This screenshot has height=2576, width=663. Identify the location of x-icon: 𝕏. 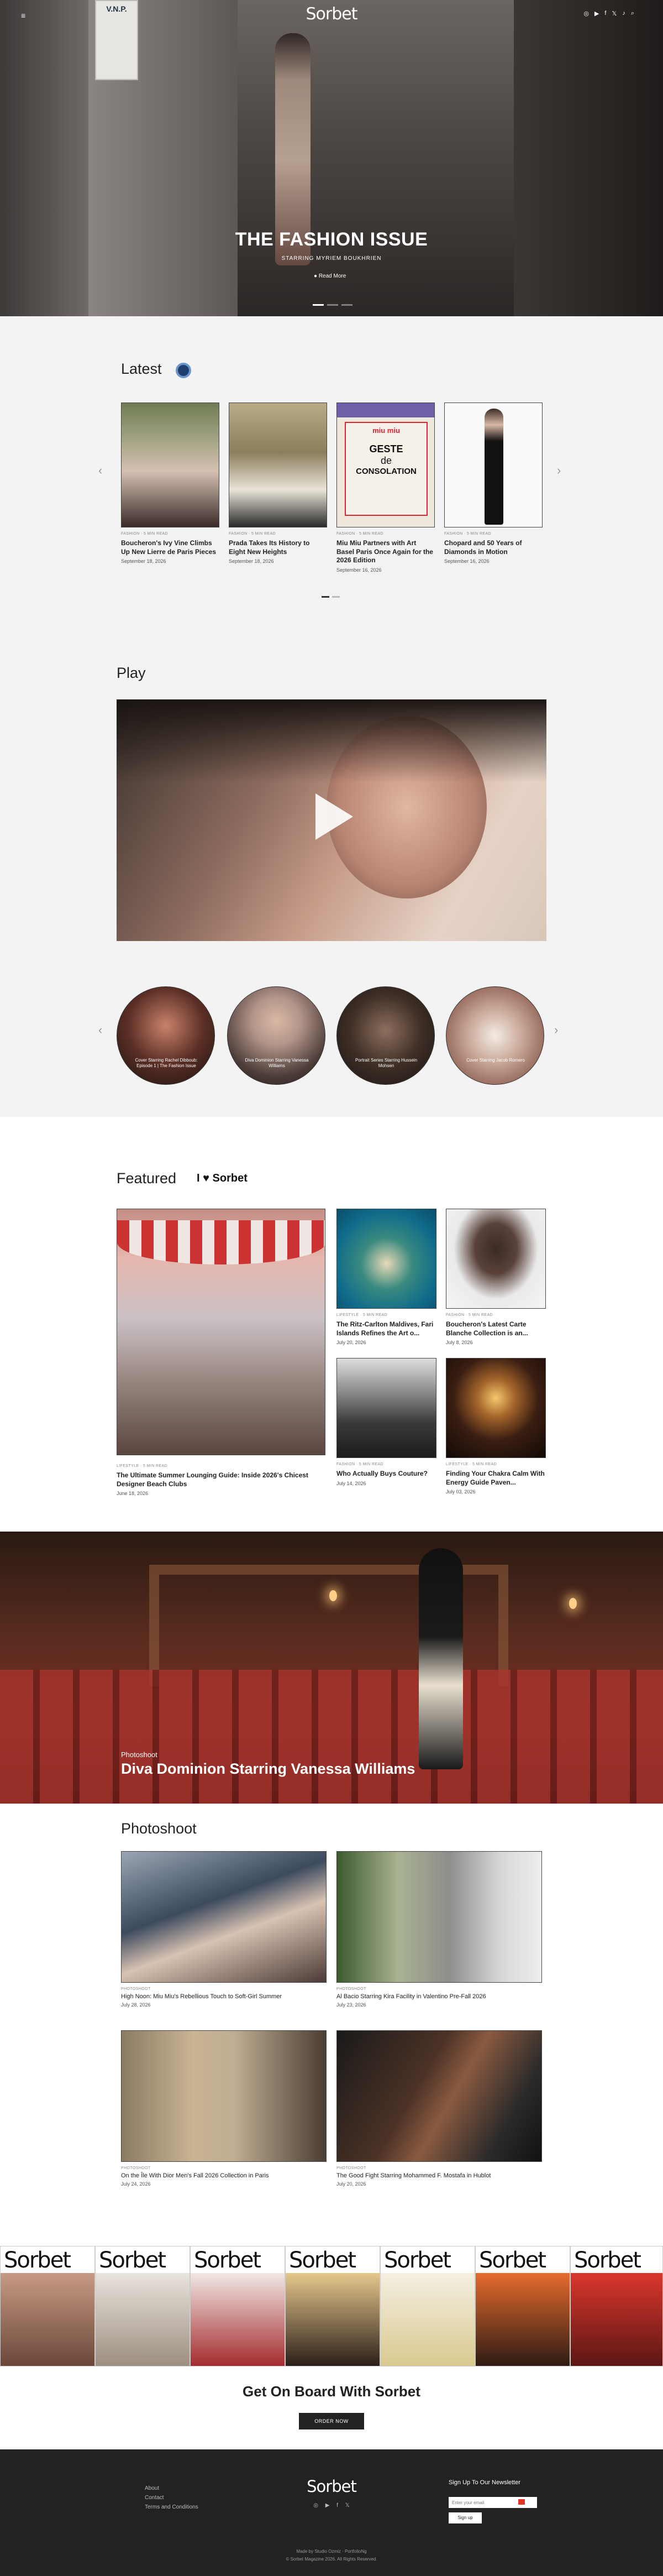
(614, 13).